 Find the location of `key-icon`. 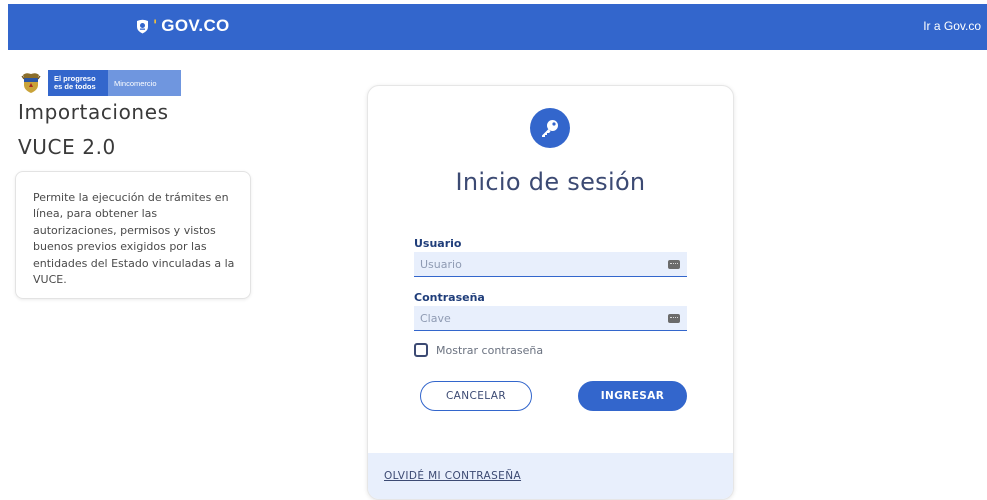

key-icon is located at coordinates (550, 128).